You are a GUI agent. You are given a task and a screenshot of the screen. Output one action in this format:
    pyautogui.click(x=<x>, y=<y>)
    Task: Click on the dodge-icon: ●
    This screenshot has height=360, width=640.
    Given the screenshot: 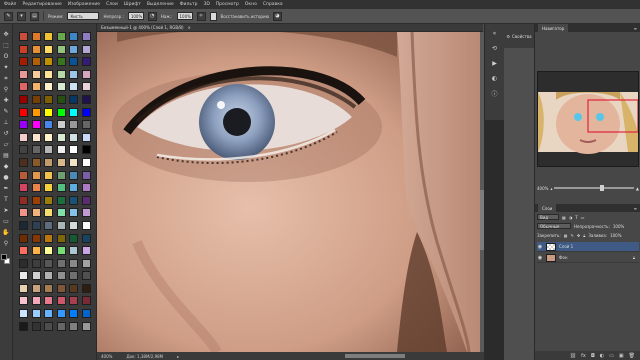 What is the action you would take?
    pyautogui.click(x=6, y=177)
    